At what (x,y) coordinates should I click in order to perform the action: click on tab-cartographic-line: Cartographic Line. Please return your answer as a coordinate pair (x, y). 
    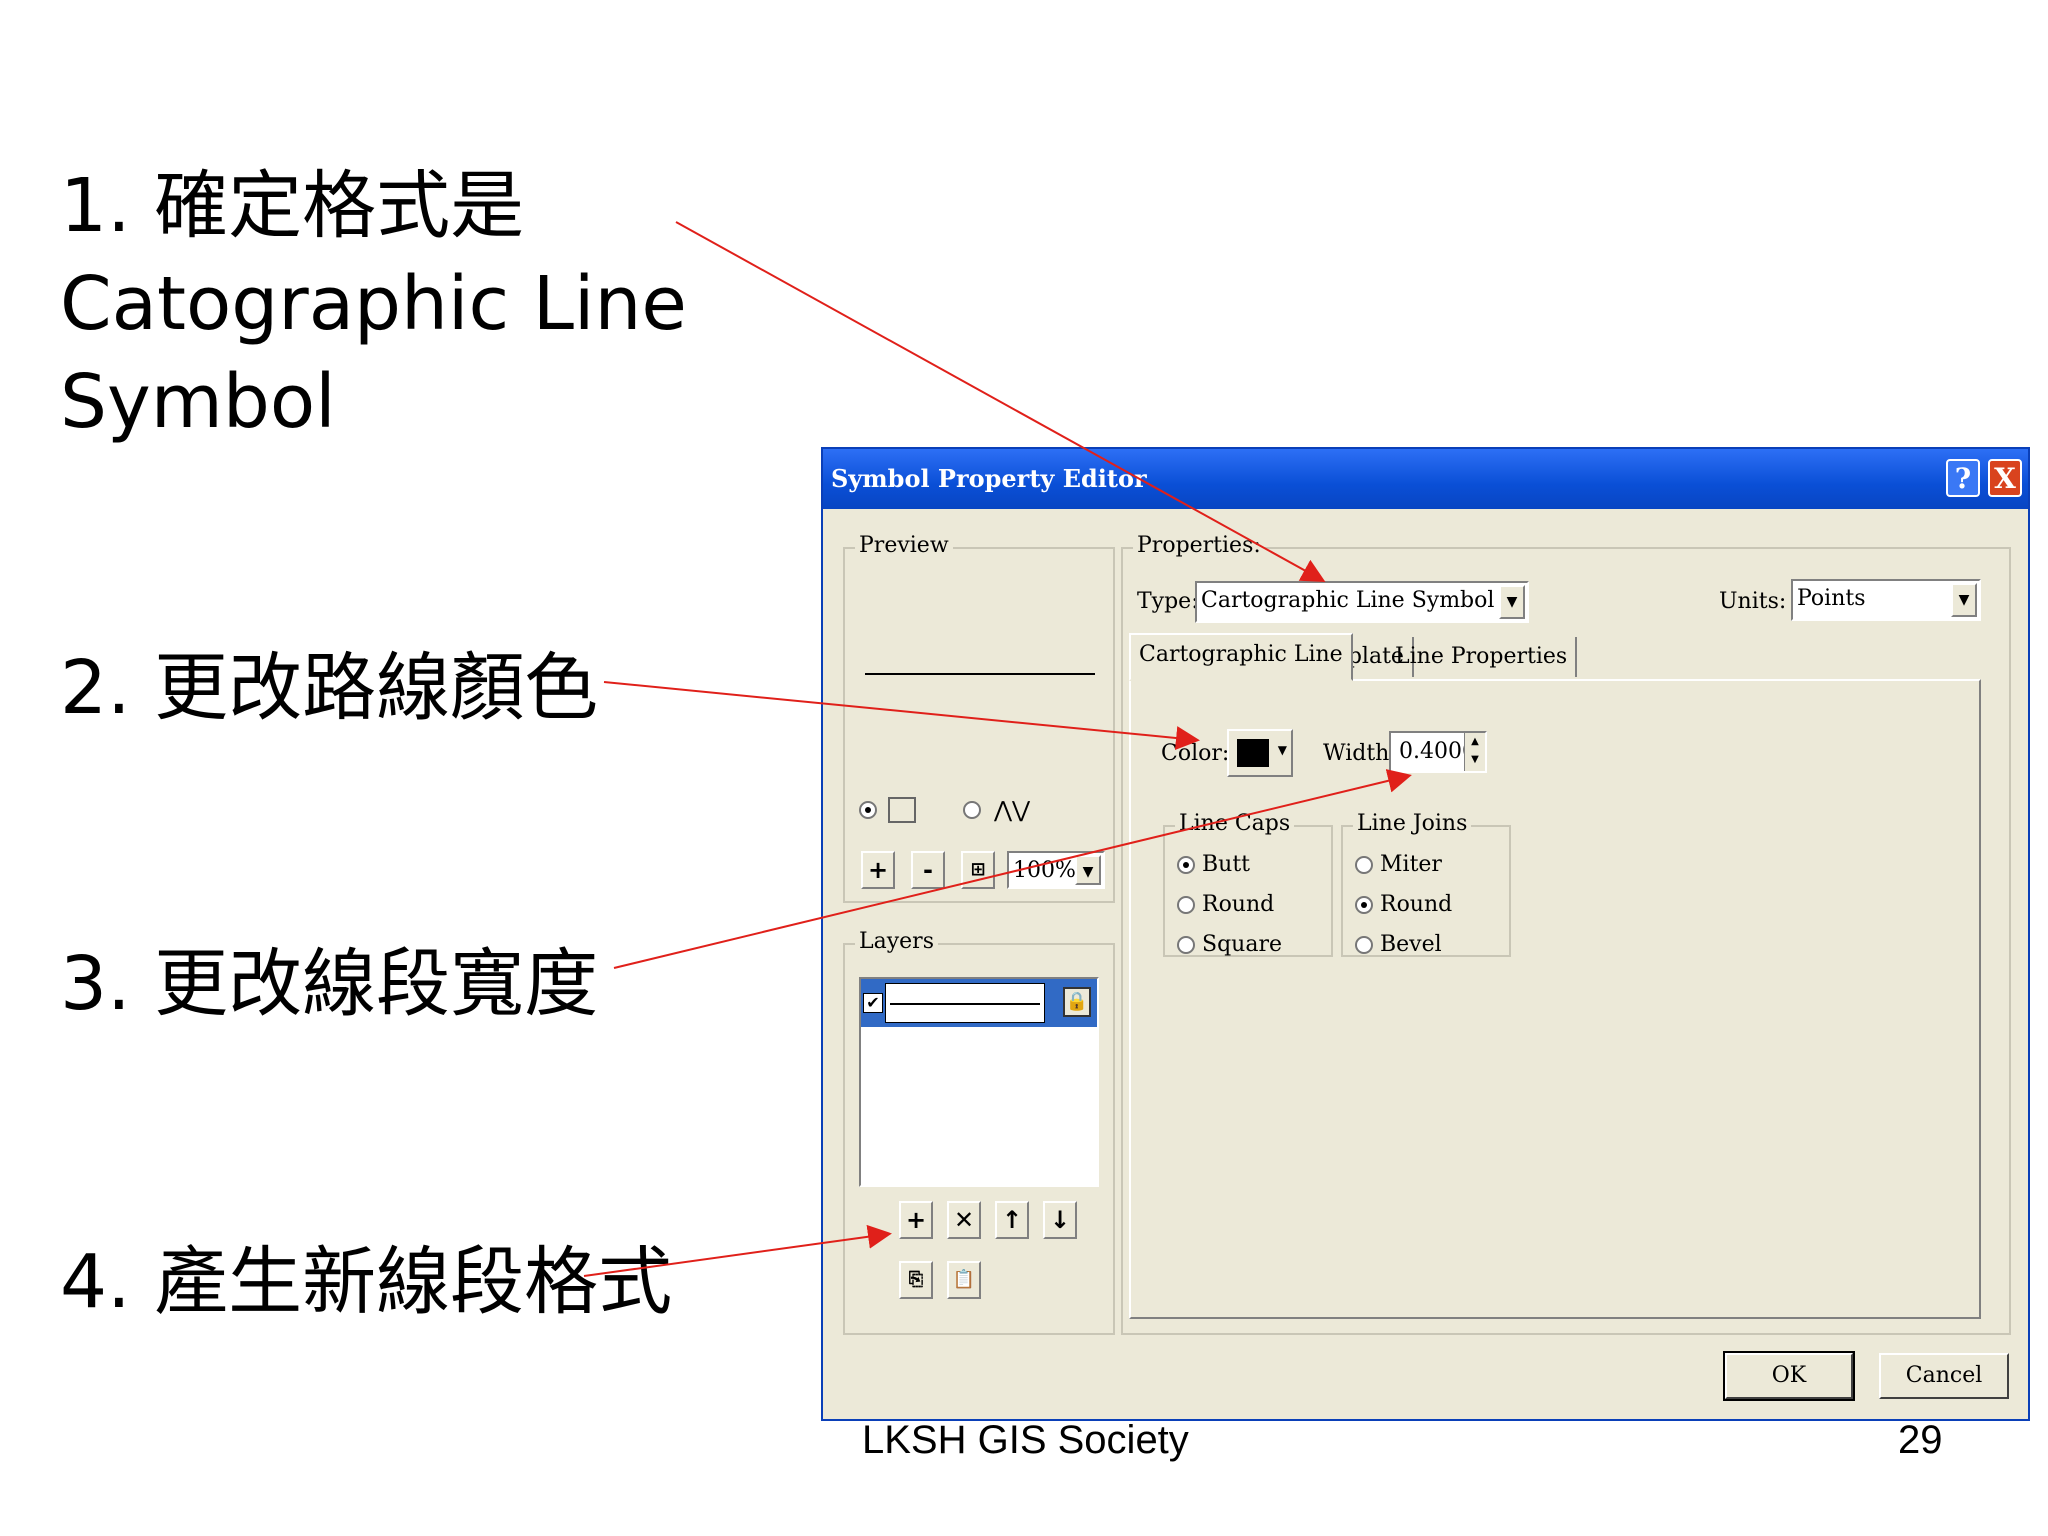
    Looking at the image, I should click on (1241, 657).